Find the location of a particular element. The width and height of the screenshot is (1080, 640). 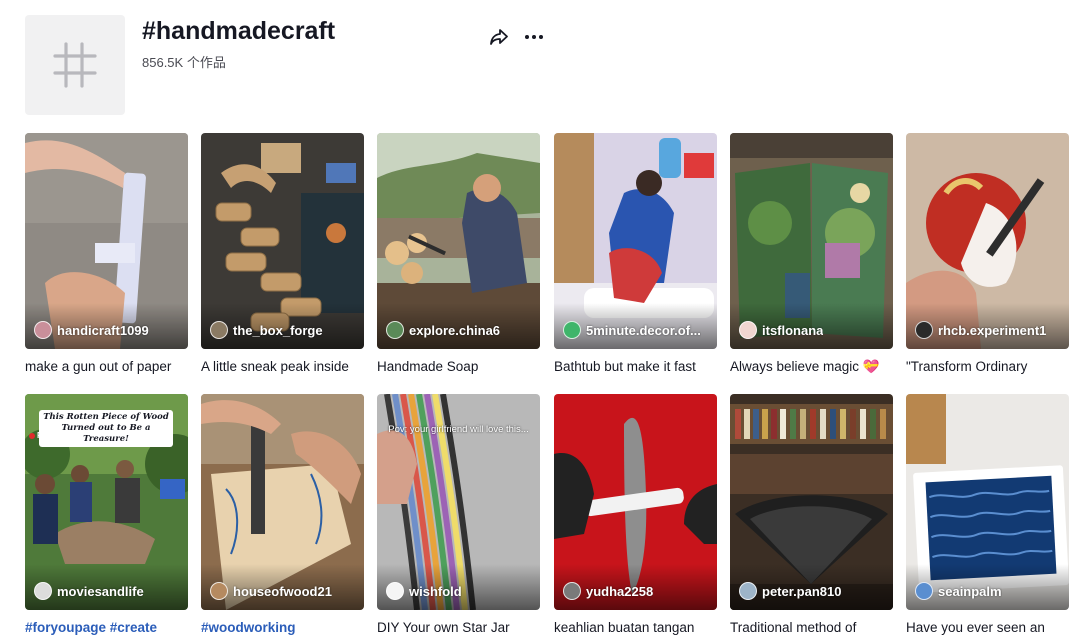

video-author: yudha2258 is located at coordinates (608, 591).